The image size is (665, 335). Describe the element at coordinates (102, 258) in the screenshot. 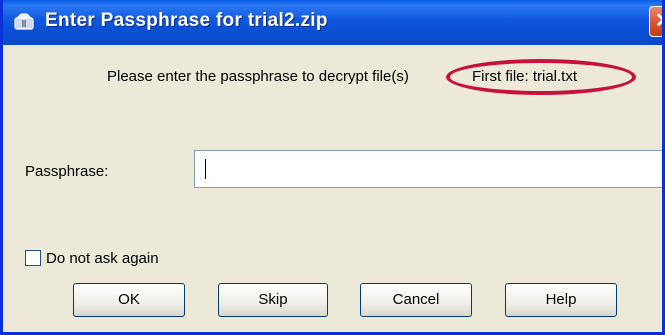

I see `do-not-ask-label: Do not ask again` at that location.